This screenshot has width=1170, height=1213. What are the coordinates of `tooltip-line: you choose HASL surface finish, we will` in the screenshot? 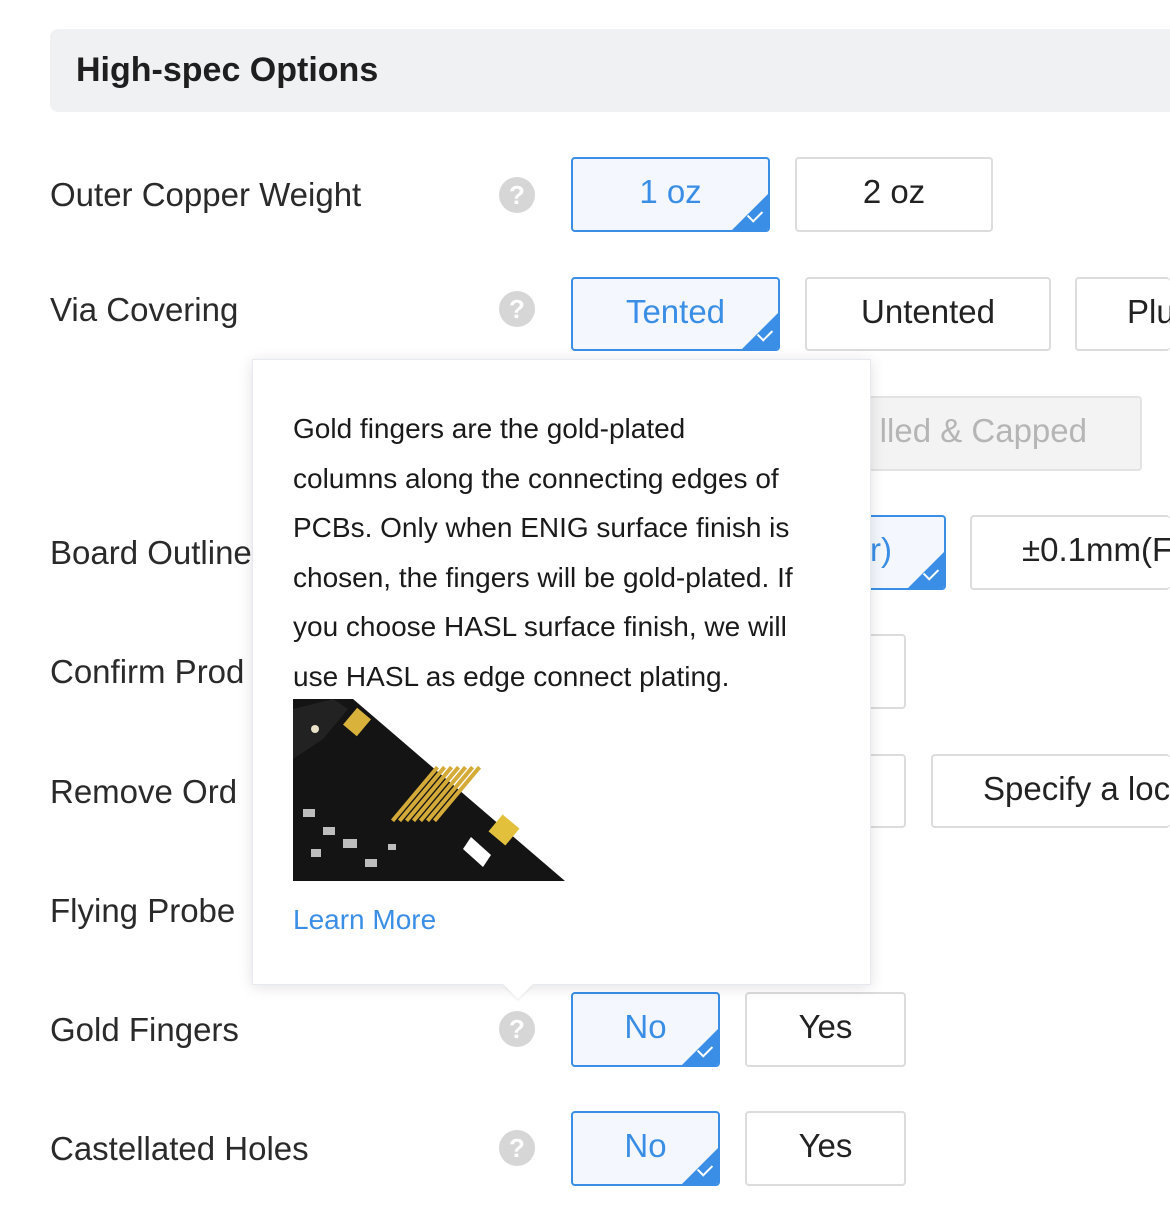 It's located at (540, 627).